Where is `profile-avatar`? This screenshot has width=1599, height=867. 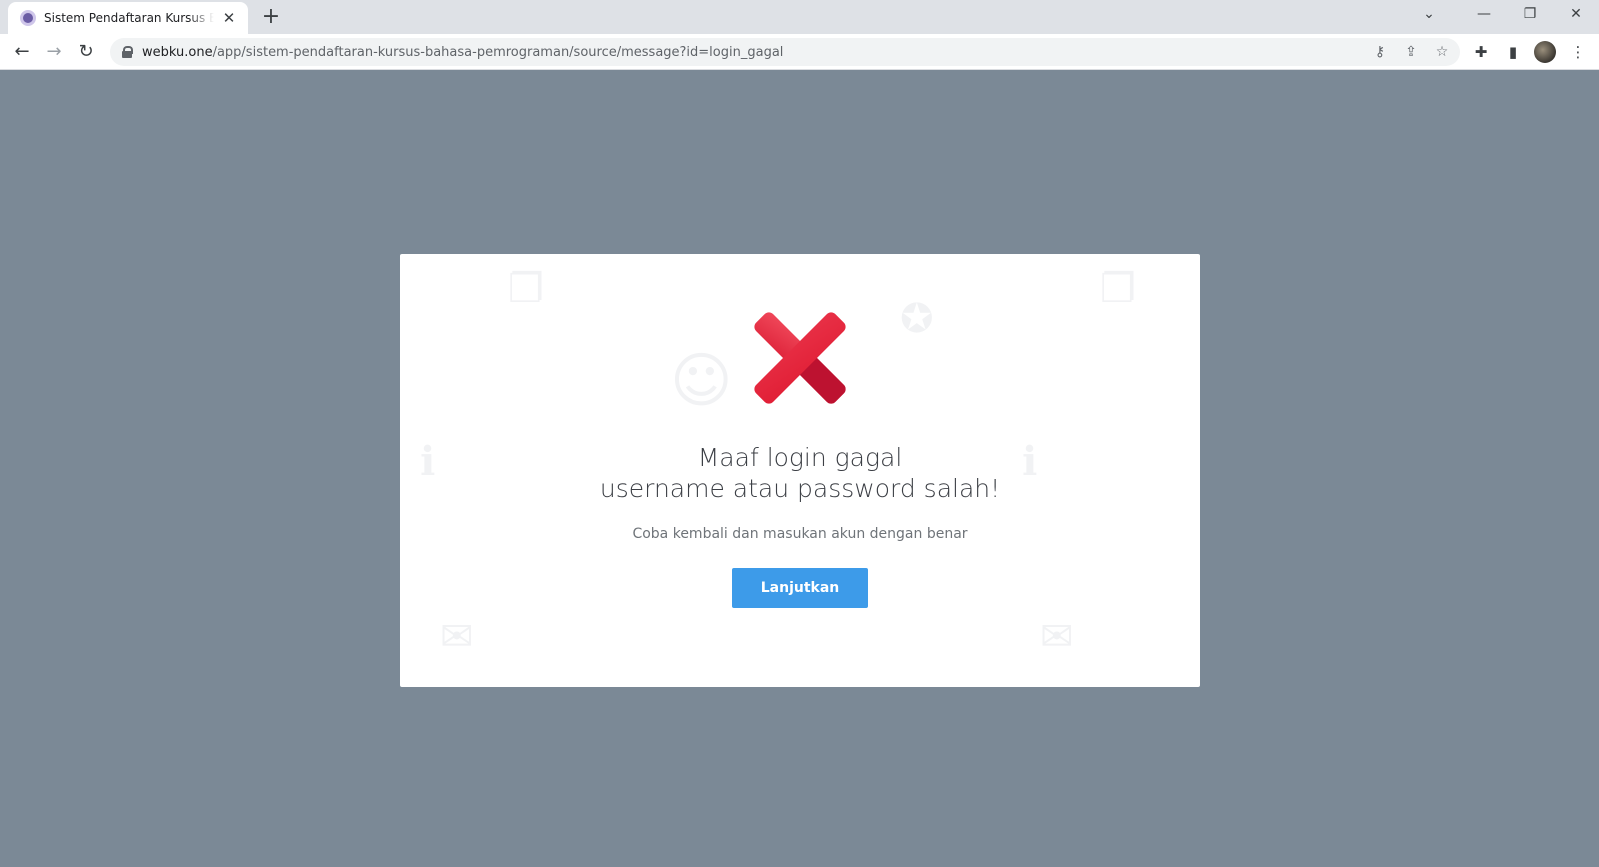 profile-avatar is located at coordinates (1545, 52).